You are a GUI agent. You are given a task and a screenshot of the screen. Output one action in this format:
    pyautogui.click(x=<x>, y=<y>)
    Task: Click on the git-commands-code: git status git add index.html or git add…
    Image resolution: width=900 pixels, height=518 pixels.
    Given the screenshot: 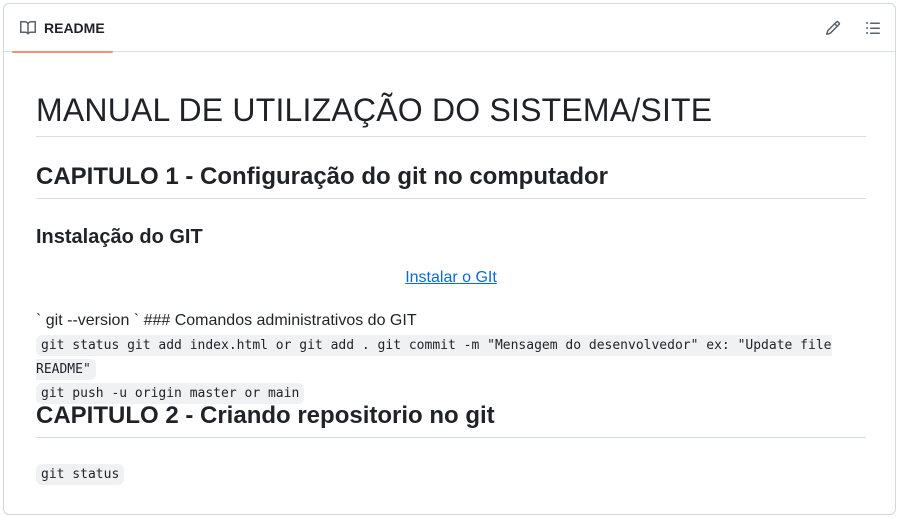 What is the action you would take?
    pyautogui.click(x=451, y=369)
    